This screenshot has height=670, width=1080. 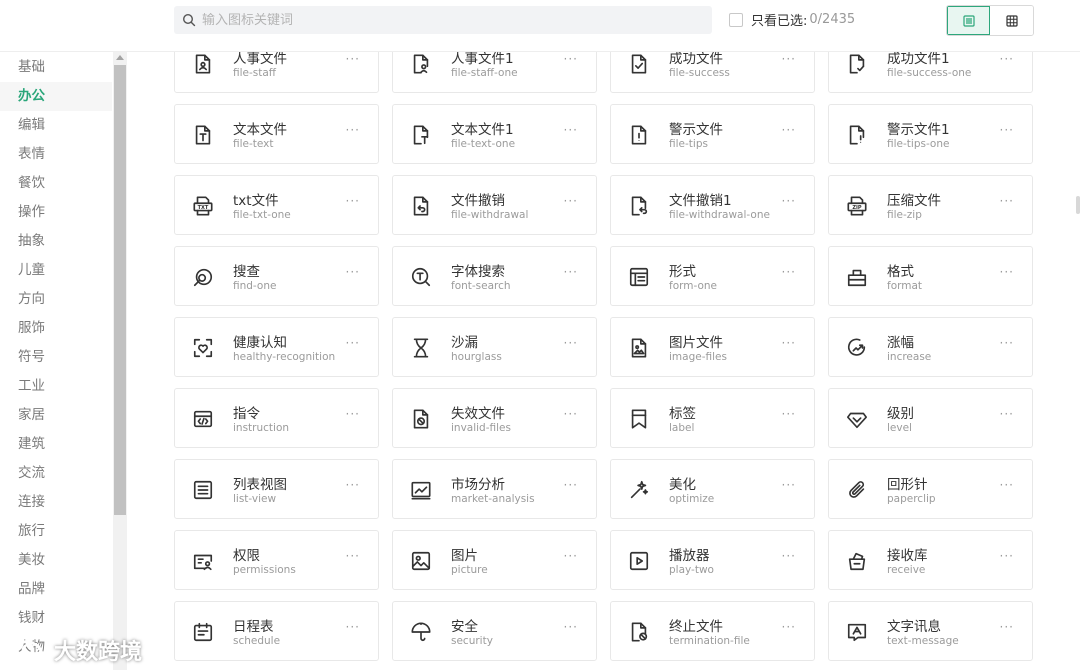 I want to click on icon-card: 健康认知 healthy-recognition ···, so click(x=276, y=347).